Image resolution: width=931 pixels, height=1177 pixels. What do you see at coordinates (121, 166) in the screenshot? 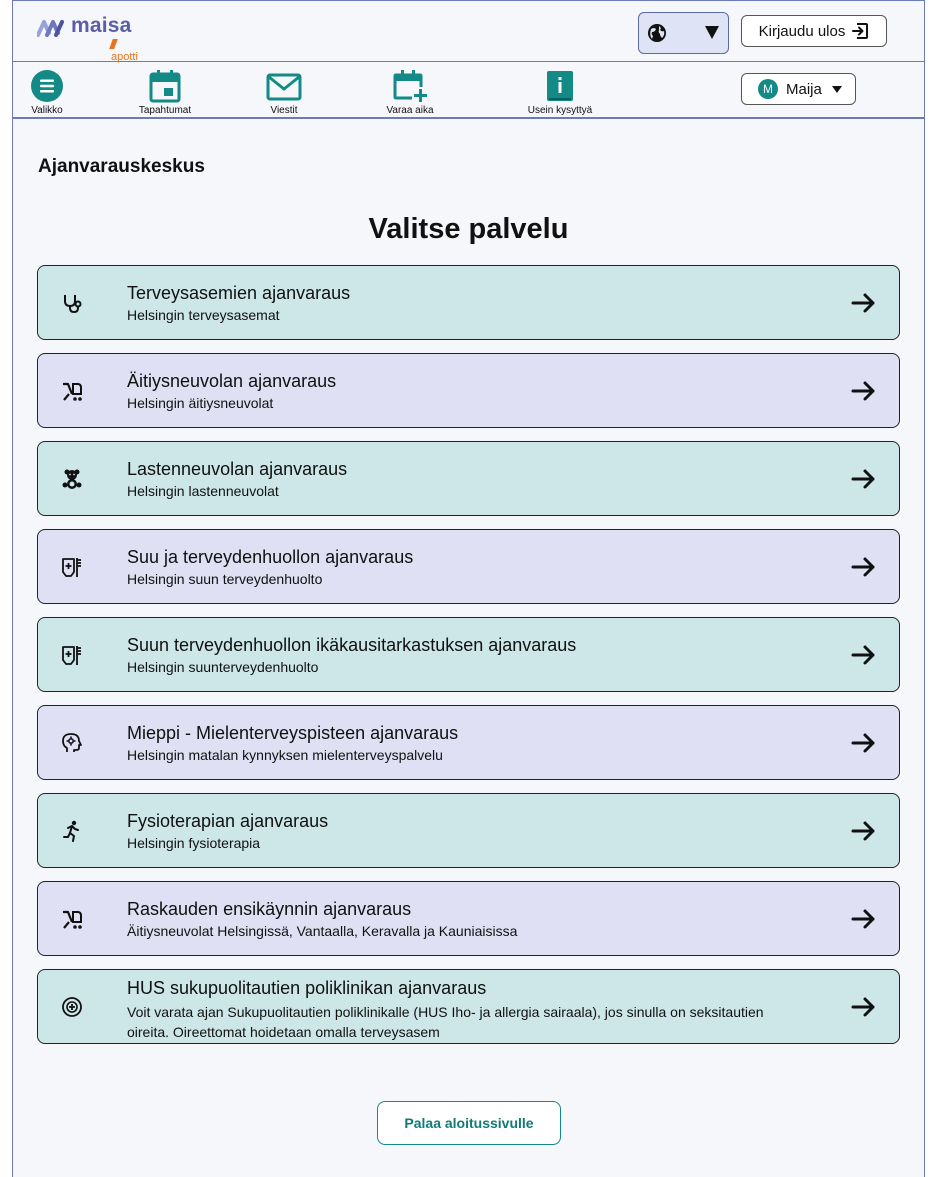
I see `section-title: Ajanvarauskeskus` at bounding box center [121, 166].